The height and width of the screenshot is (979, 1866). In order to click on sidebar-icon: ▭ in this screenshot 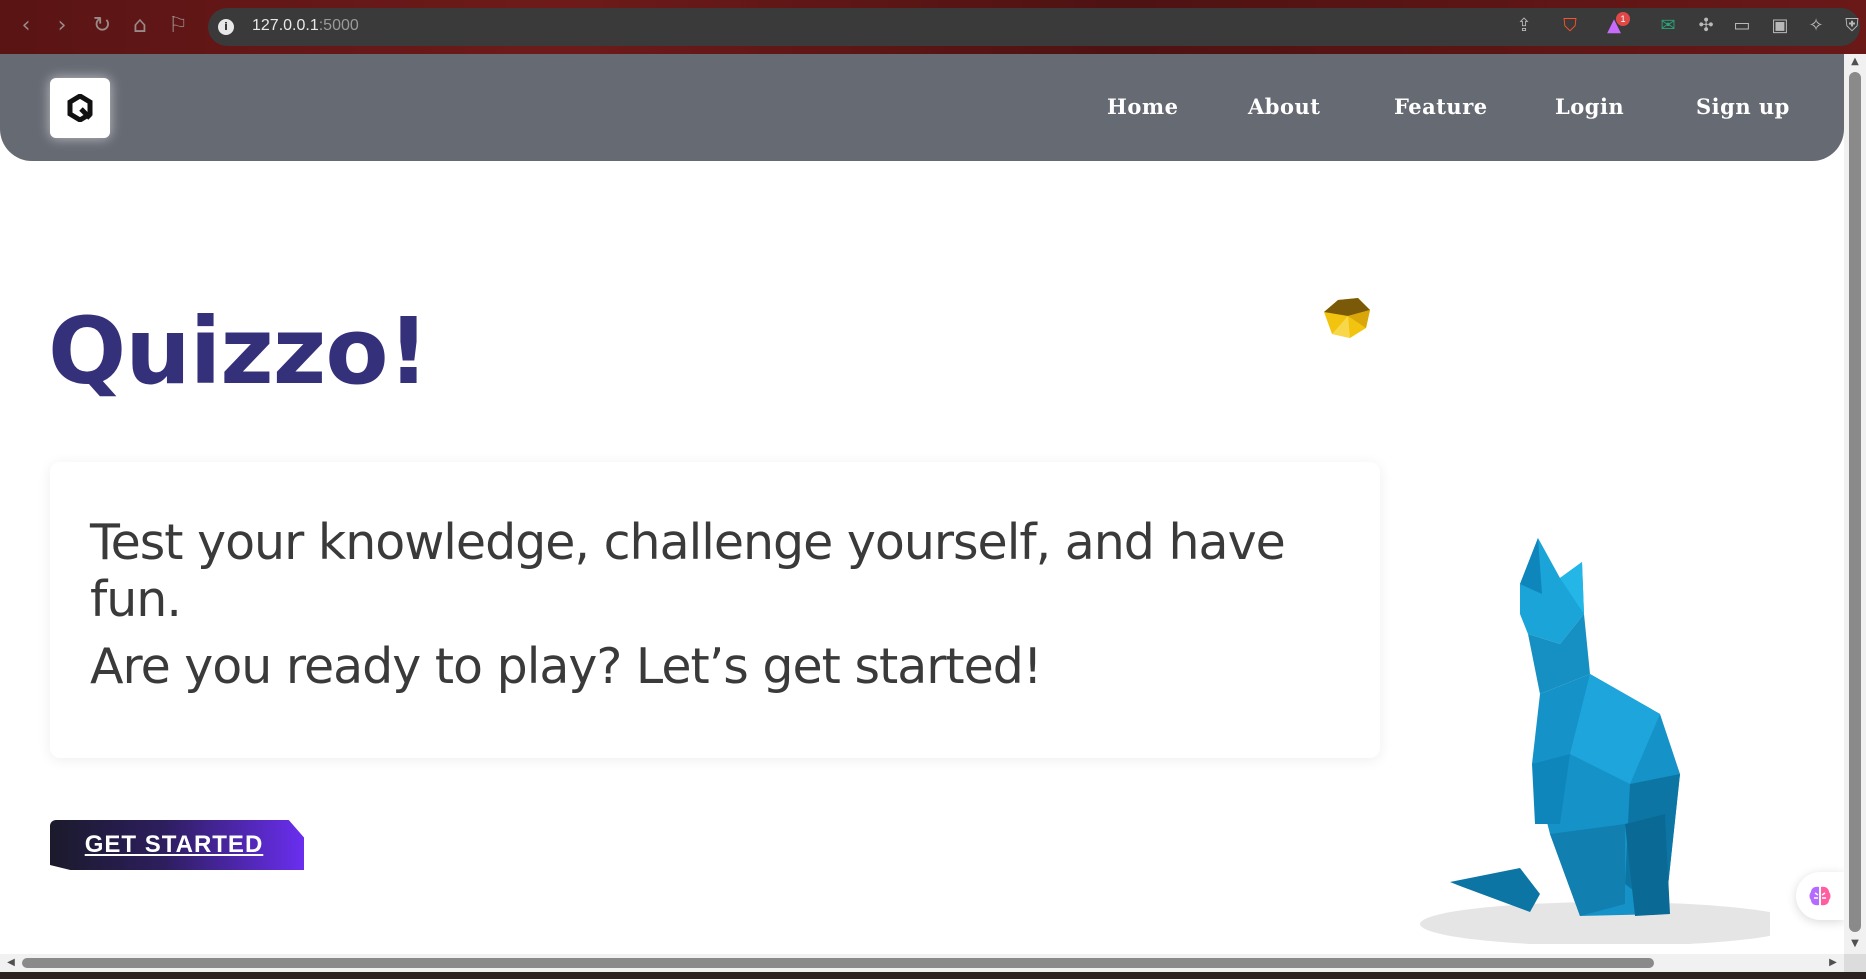, I will do `click(1742, 26)`.